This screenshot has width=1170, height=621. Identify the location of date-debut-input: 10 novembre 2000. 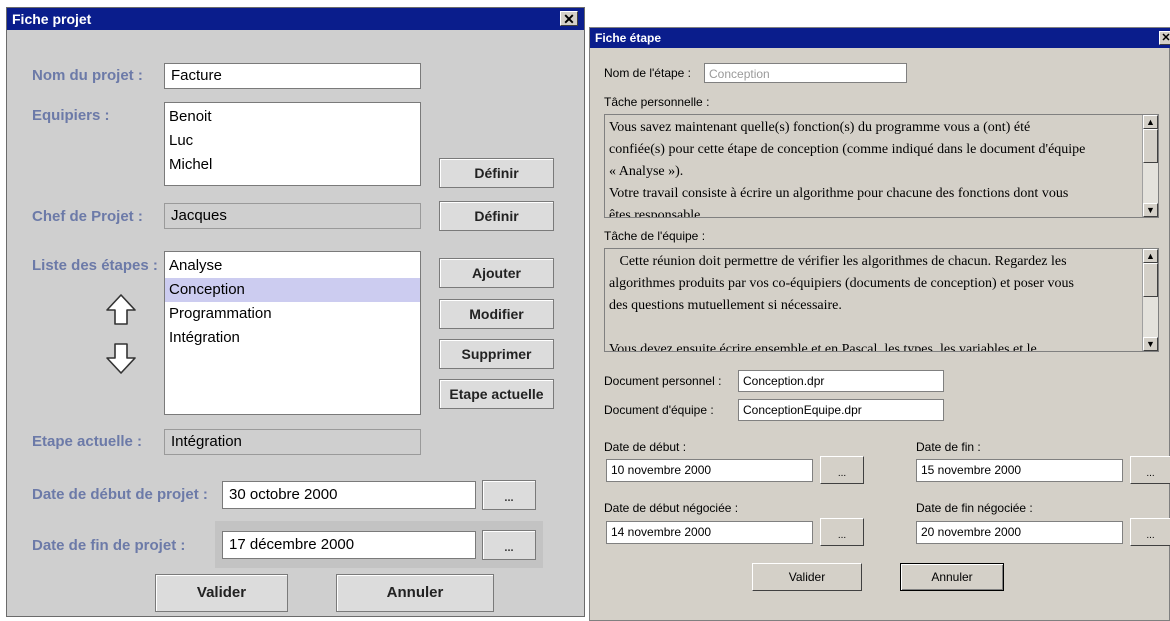
(709, 470).